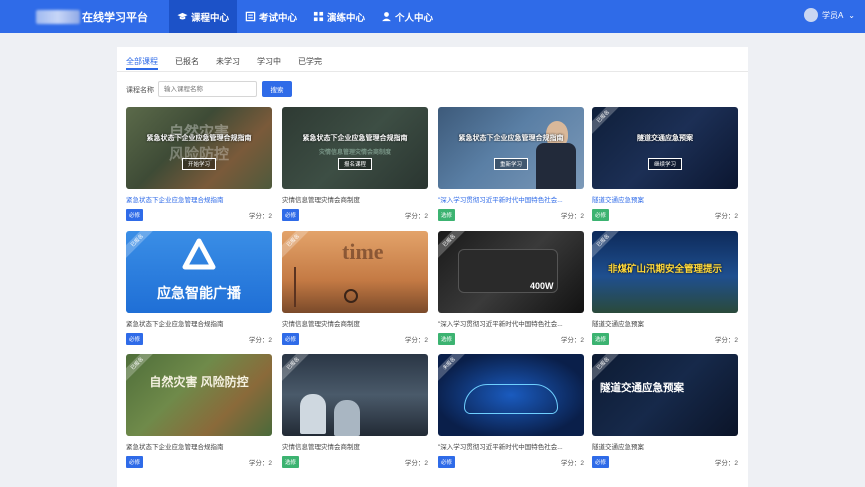 The height and width of the screenshot is (487, 865). I want to click on drill-icon, so click(318, 16).